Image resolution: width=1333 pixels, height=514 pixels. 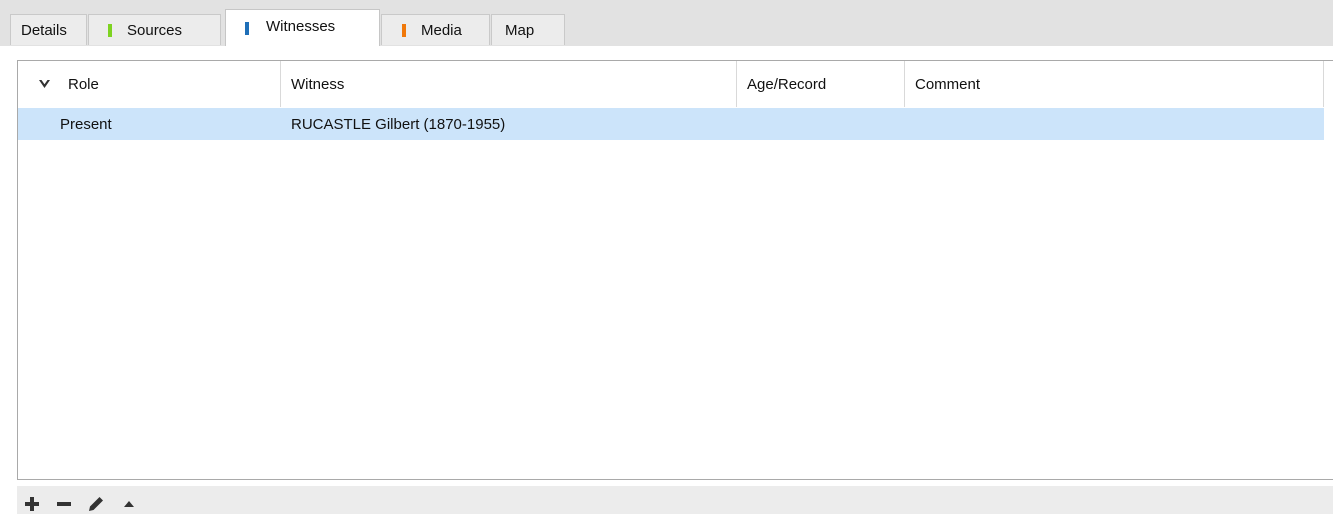 I want to click on tab-label: Sources, so click(x=155, y=30).